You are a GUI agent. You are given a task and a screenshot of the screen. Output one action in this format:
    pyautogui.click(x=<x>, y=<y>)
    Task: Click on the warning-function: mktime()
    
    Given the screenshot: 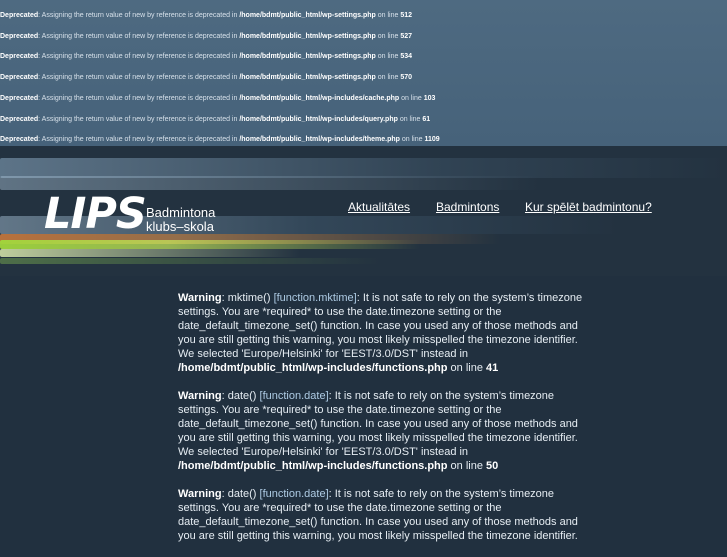 What is the action you would take?
    pyautogui.click(x=249, y=298)
    